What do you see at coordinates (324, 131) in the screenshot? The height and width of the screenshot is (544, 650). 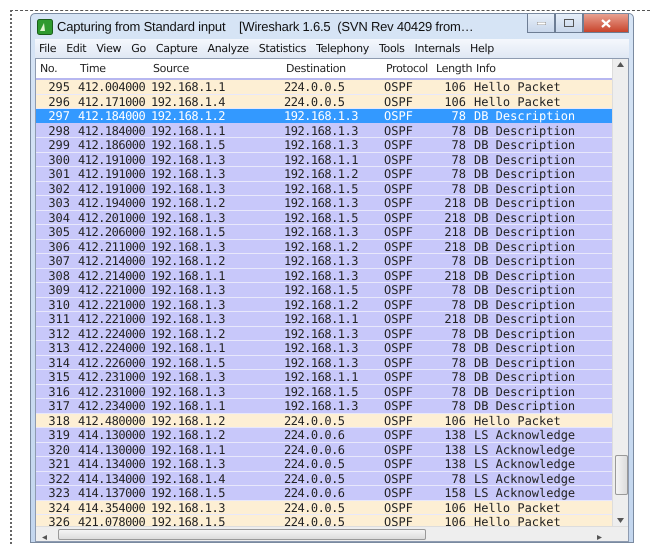 I see `packet-row: 298 412.184000 192.168.1.1 192.168.1.3 OSPF 78 DB Description` at bounding box center [324, 131].